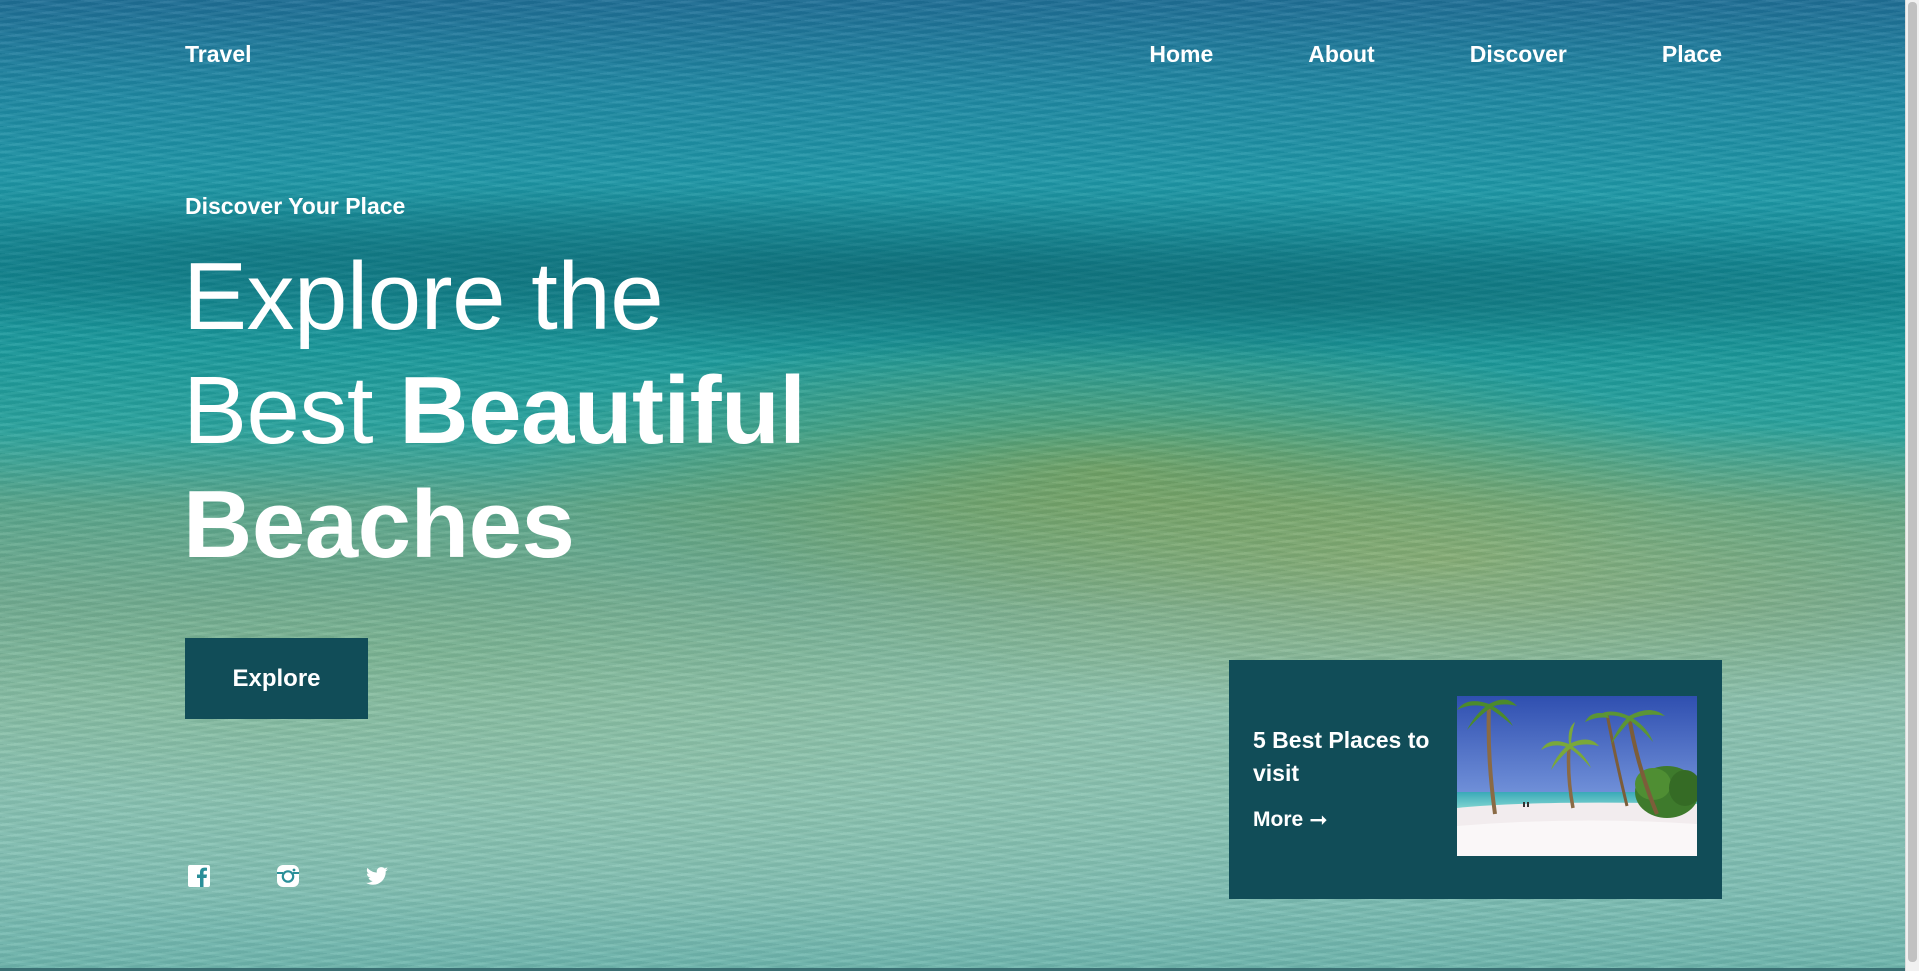 Image resolution: width=1919 pixels, height=971 pixels. I want to click on hero-title-line2-bold: Beautiful, so click(602, 410).